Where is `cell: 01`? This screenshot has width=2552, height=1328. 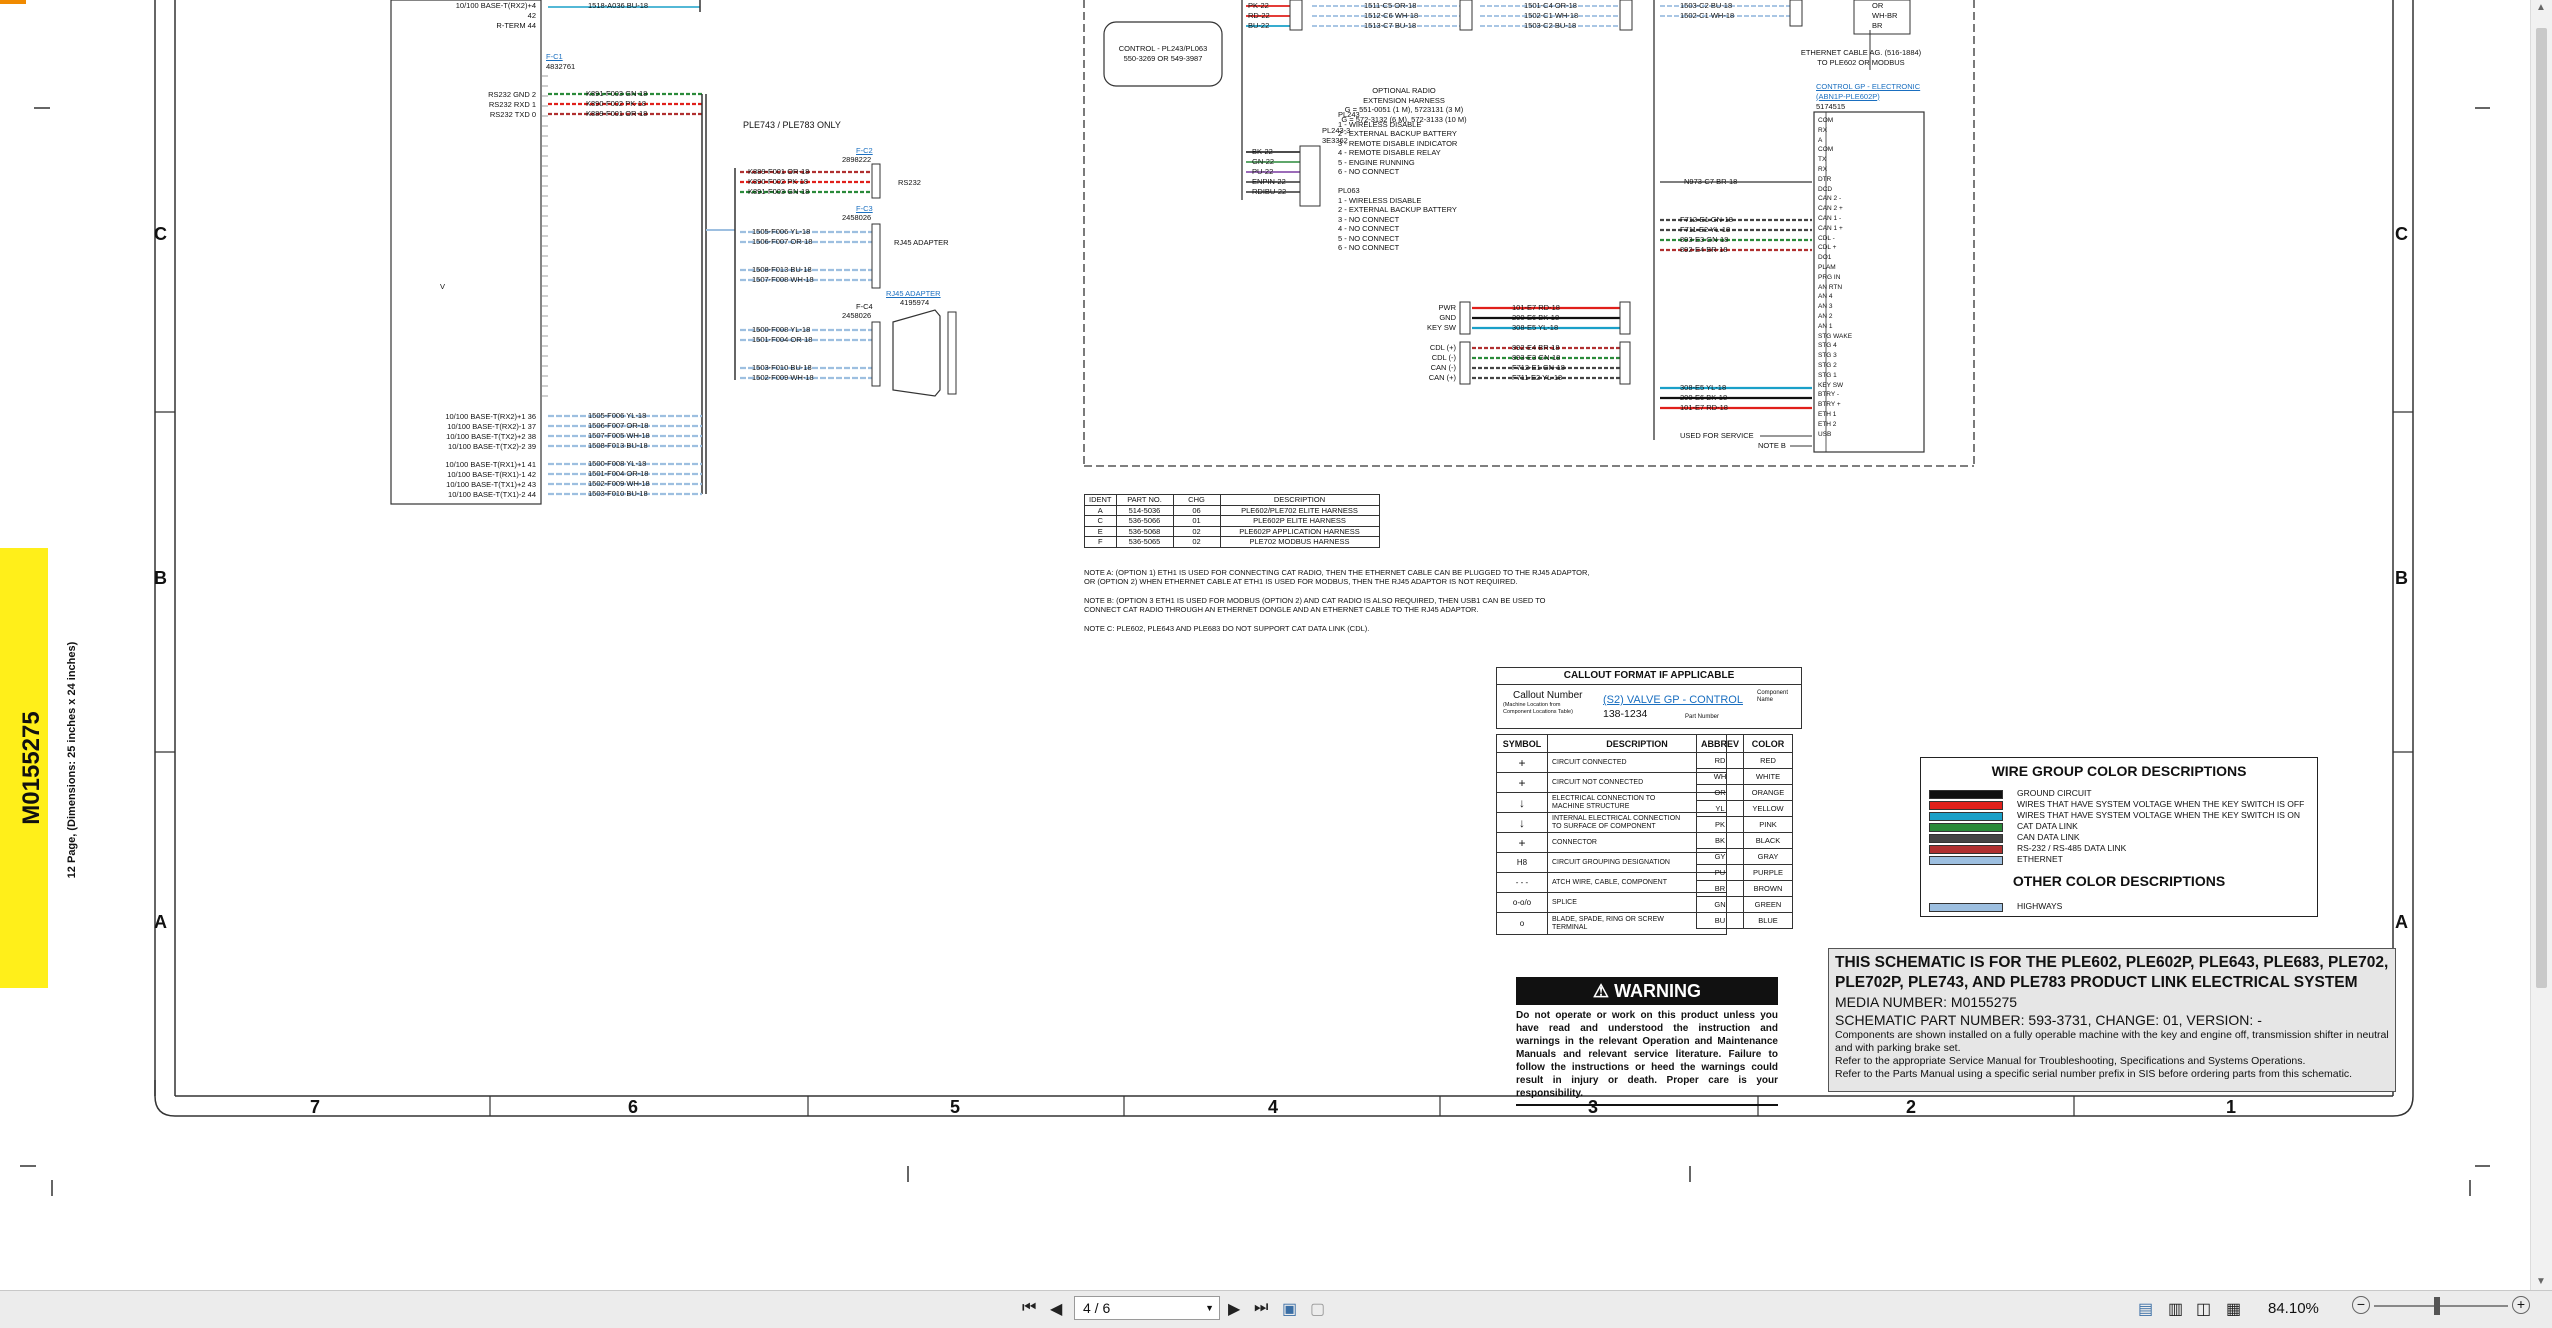 cell: 01 is located at coordinates (1196, 521).